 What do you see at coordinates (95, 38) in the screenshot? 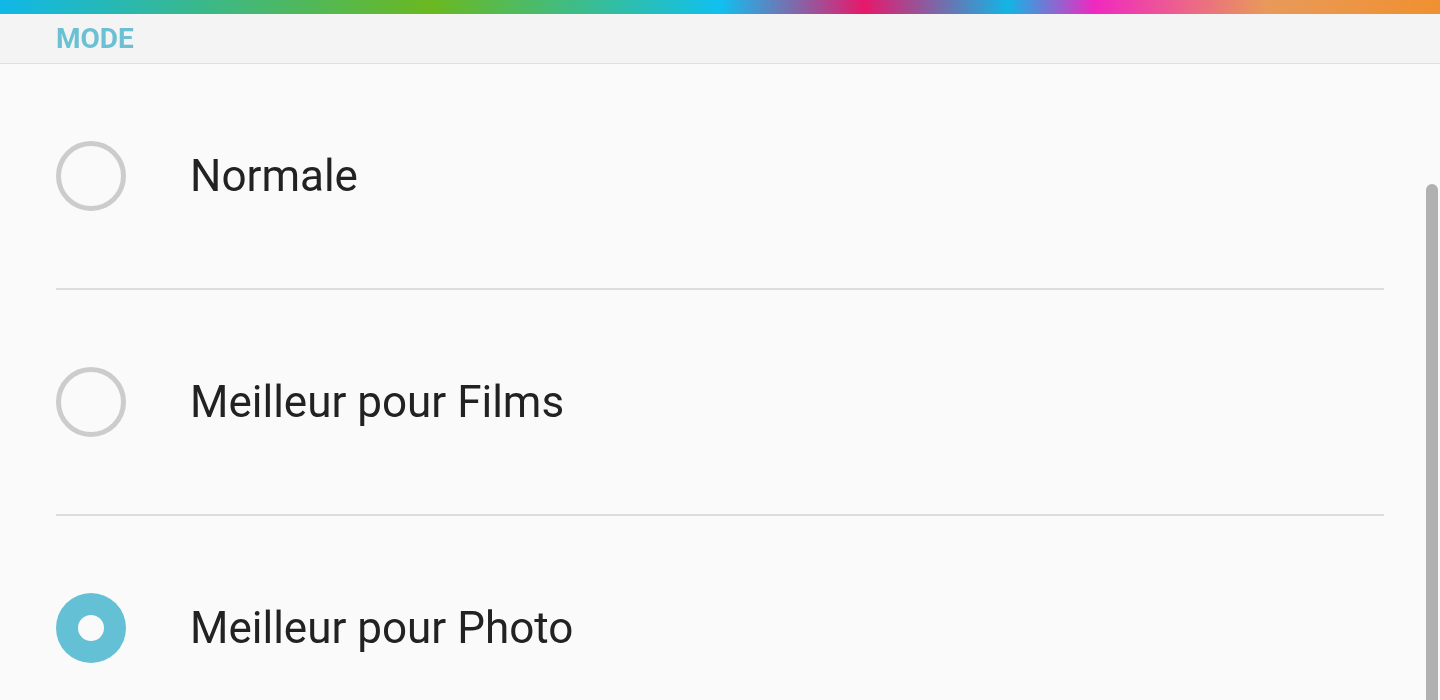
I see `section-title: MODE` at bounding box center [95, 38].